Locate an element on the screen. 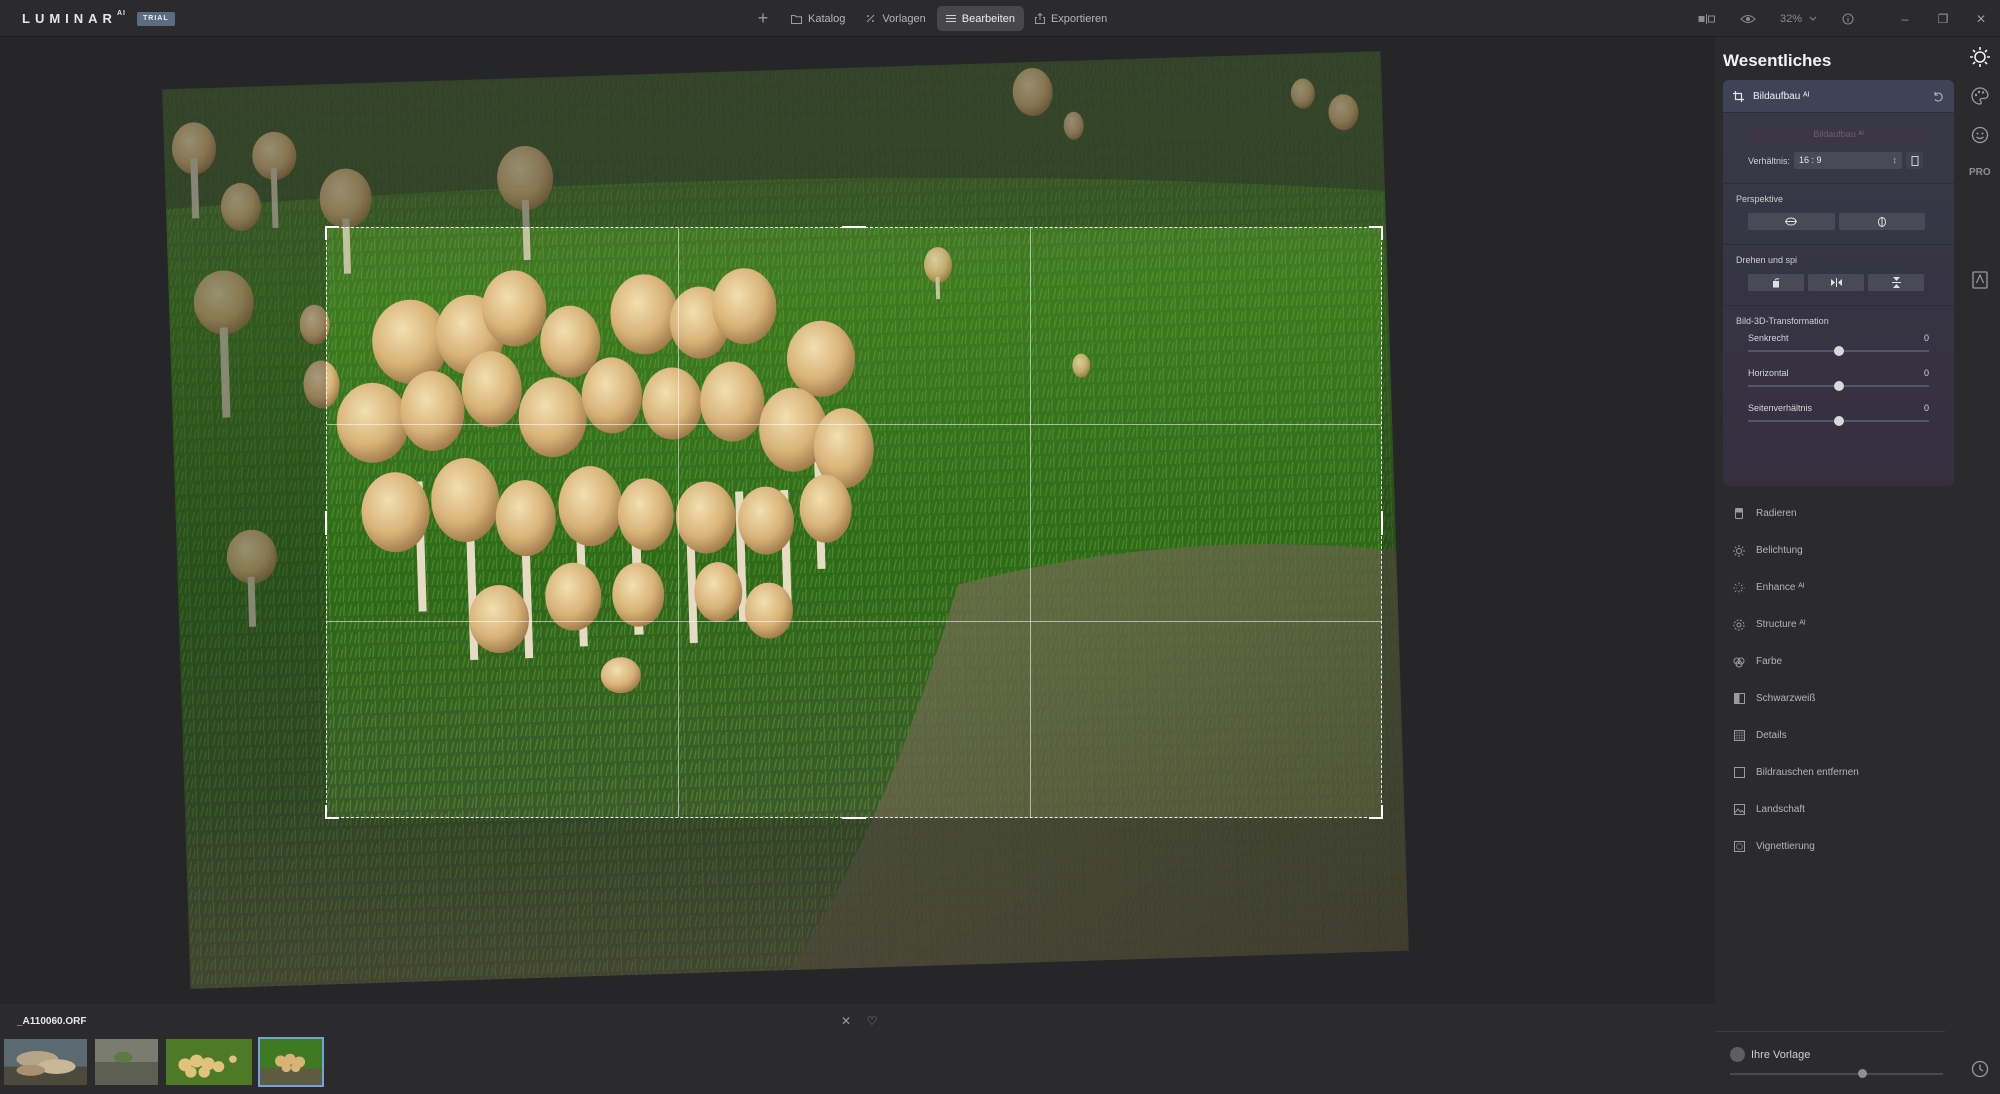 This screenshot has height=1094, width=2000. landscape-icon is located at coordinates (1739, 810).